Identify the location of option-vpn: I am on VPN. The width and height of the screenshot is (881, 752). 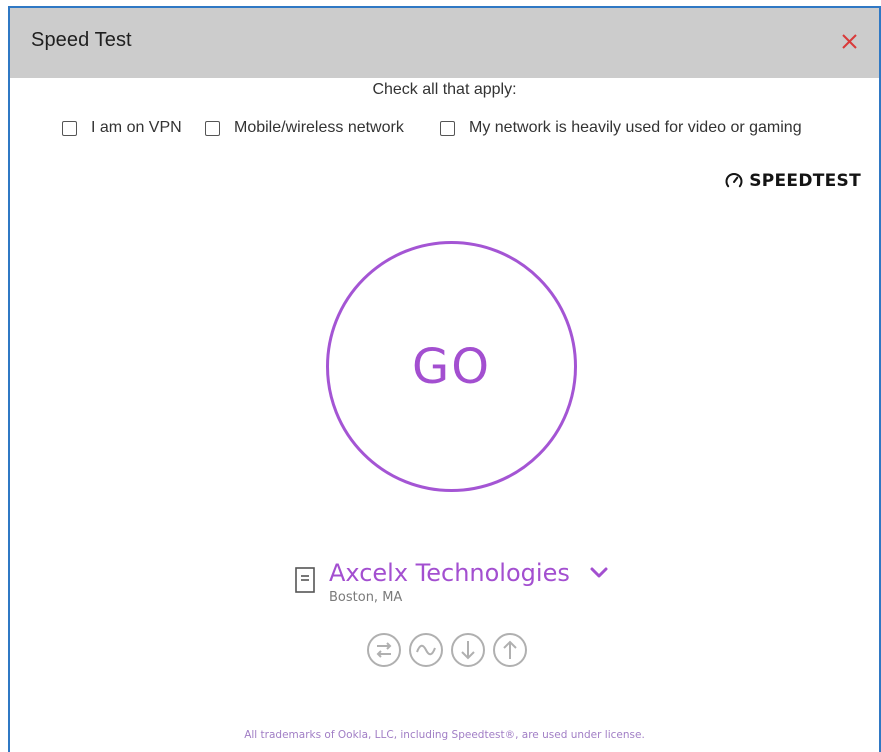
(122, 128).